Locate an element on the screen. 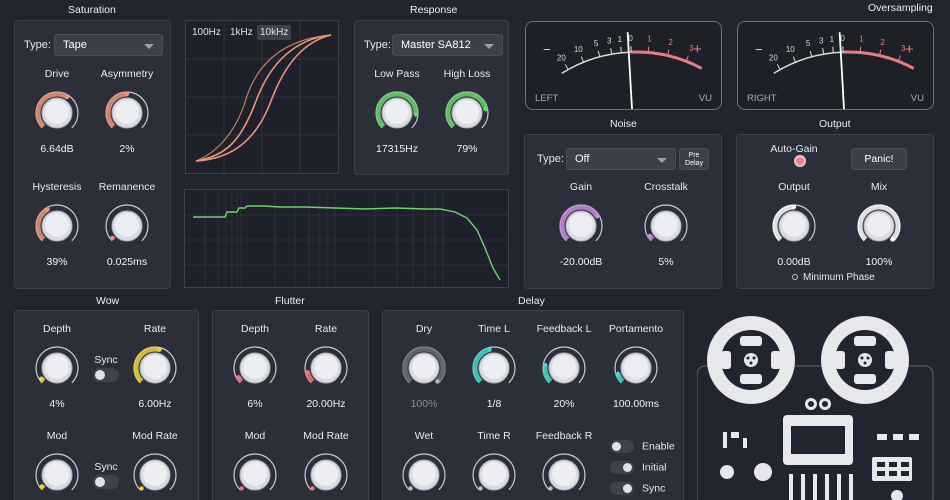  noise-gain-value: -20.00dB is located at coordinates (581, 262).